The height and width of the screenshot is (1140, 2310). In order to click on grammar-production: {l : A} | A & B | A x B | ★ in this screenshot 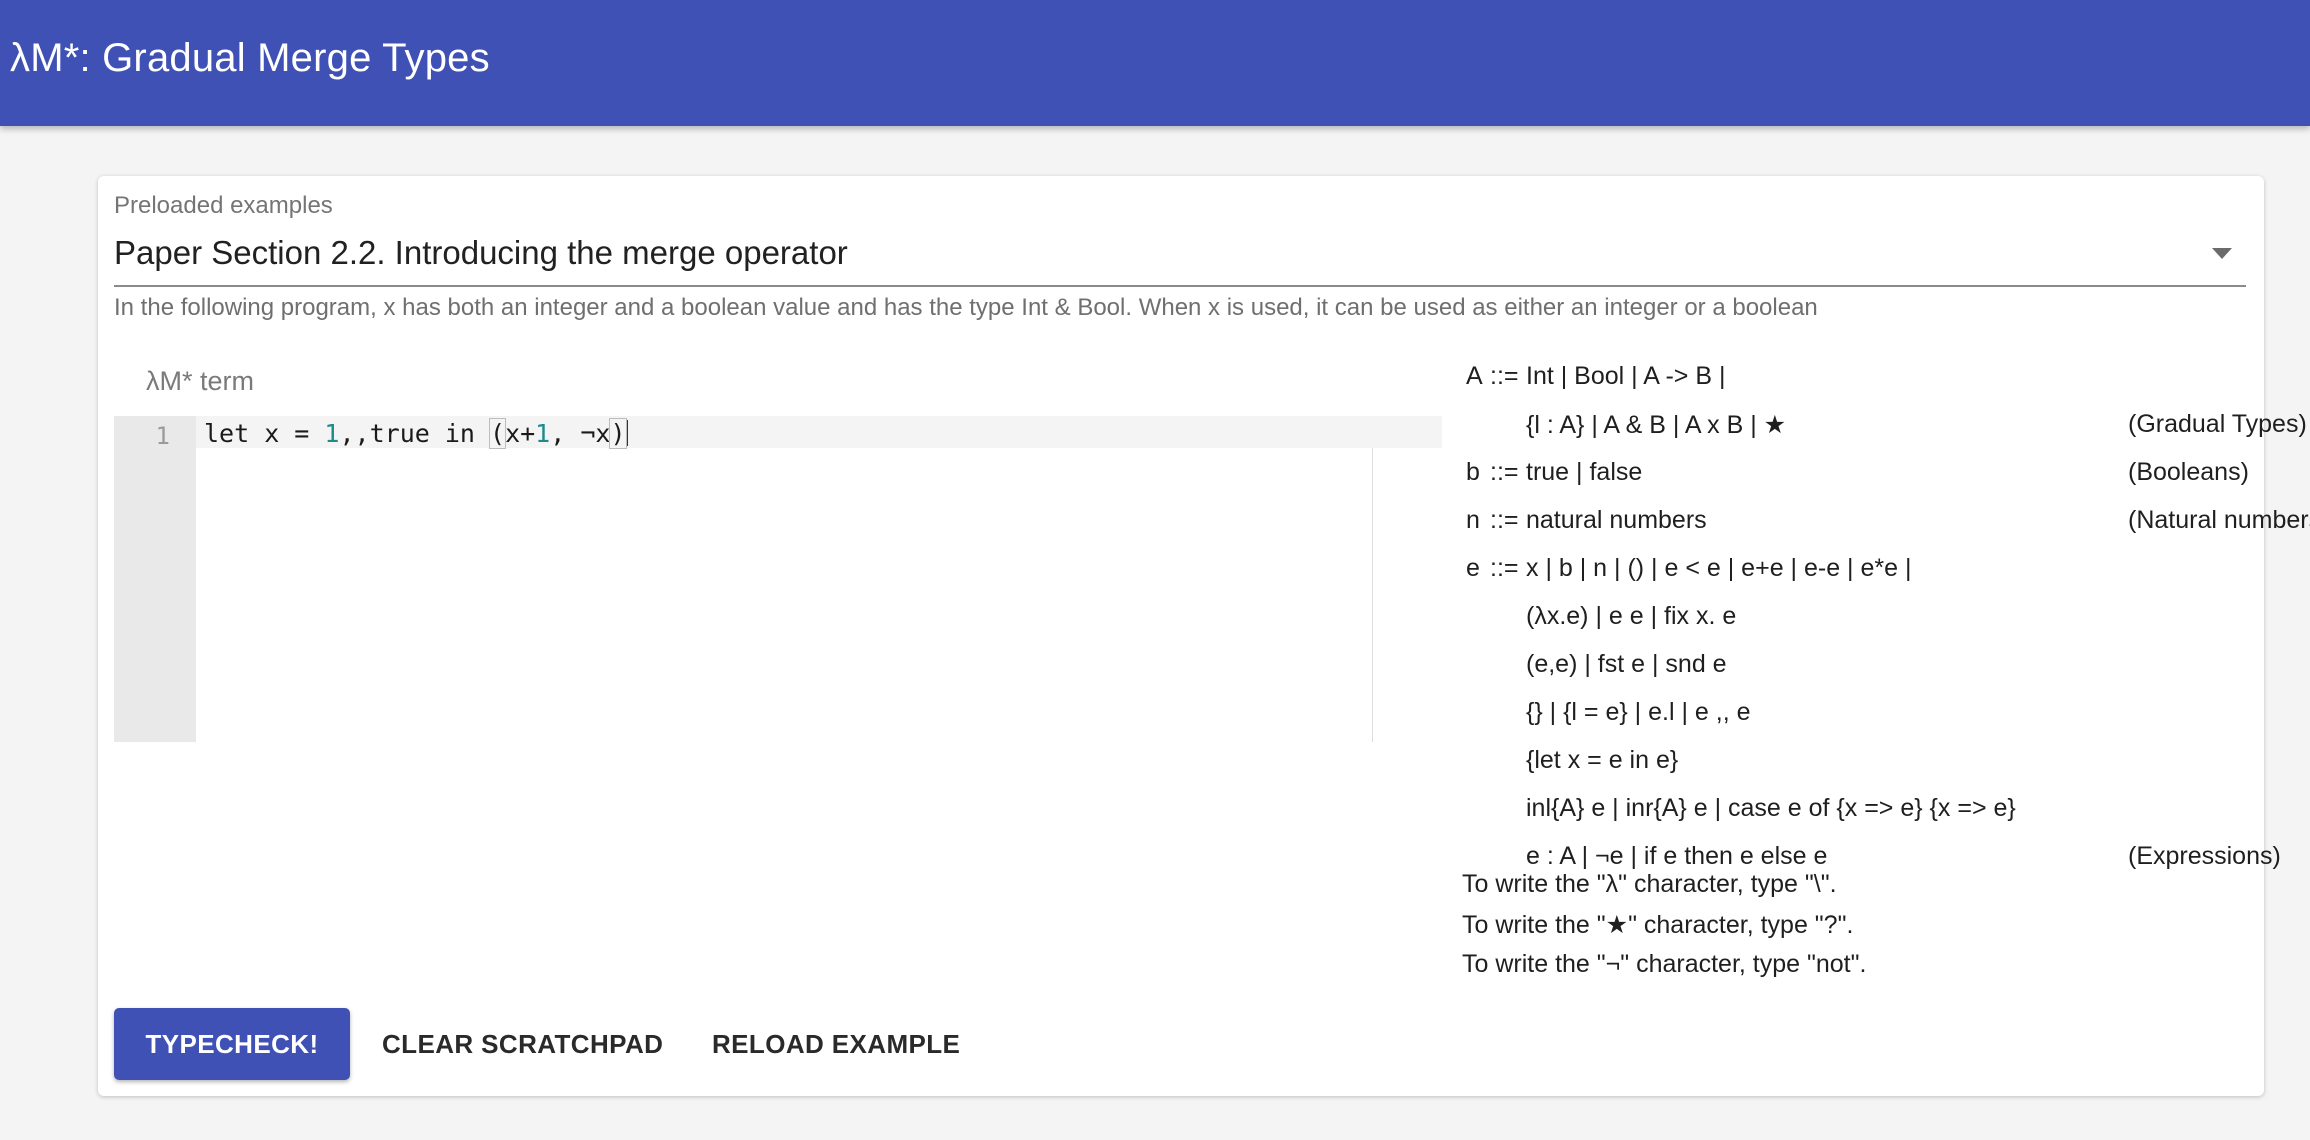, I will do `click(1656, 425)`.